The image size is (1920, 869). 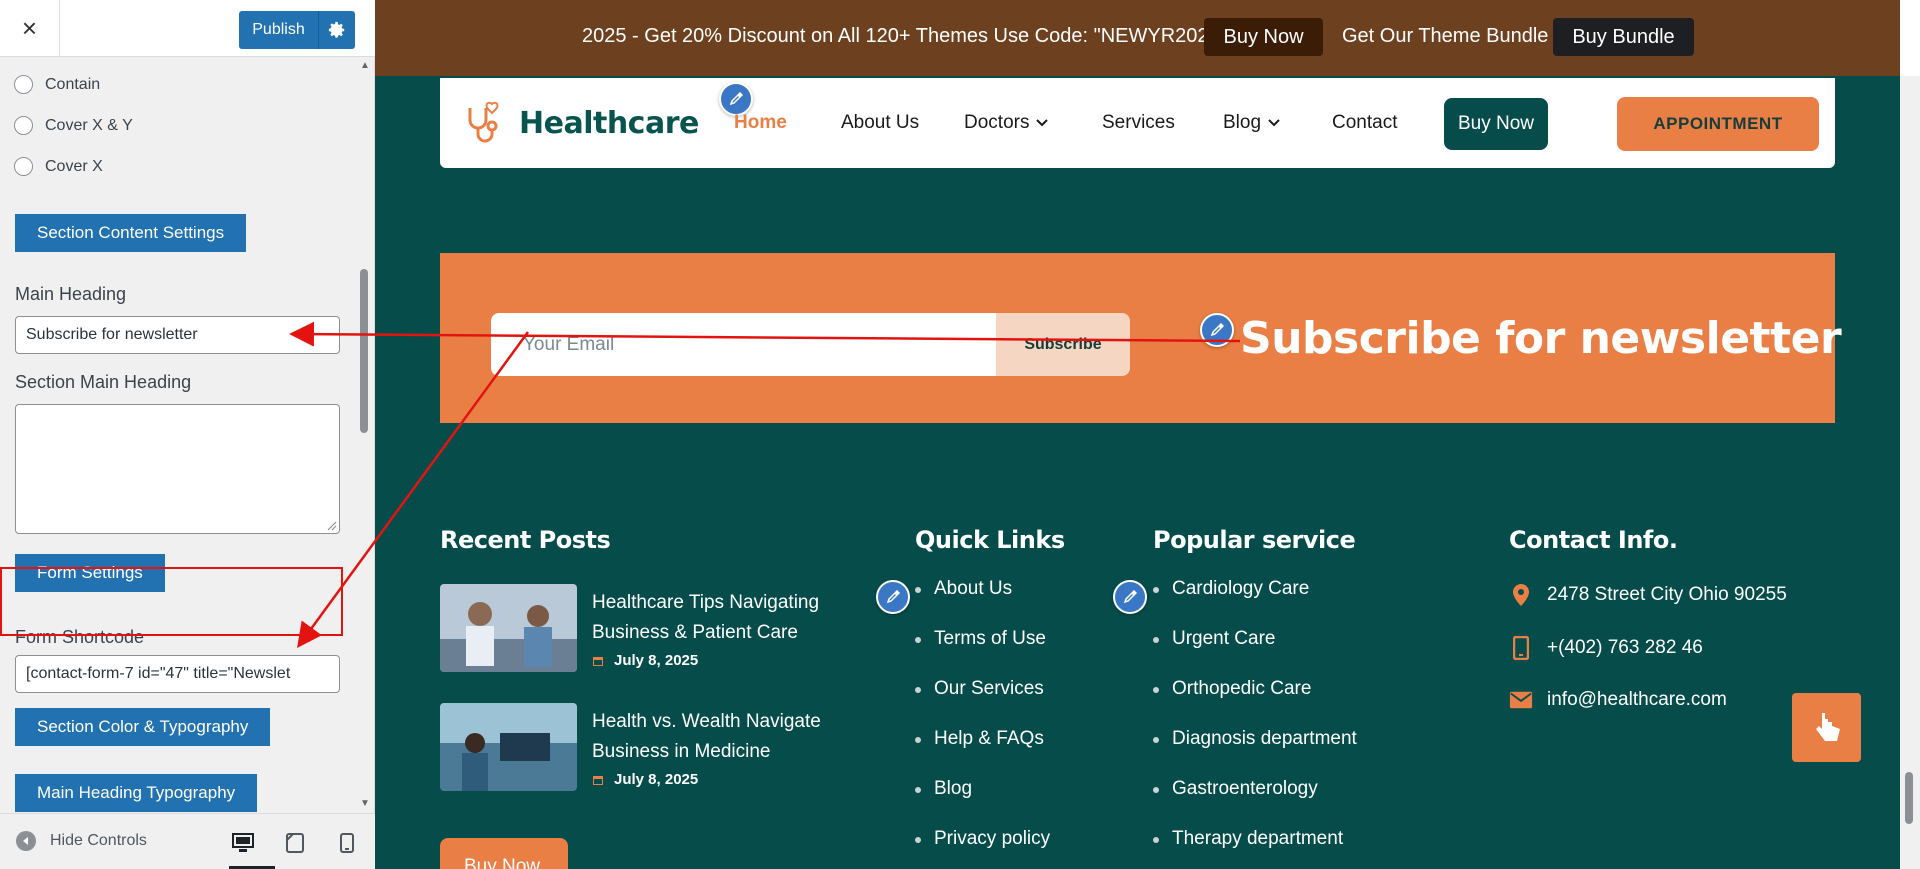 I want to click on nav-home: Home, so click(x=760, y=123).